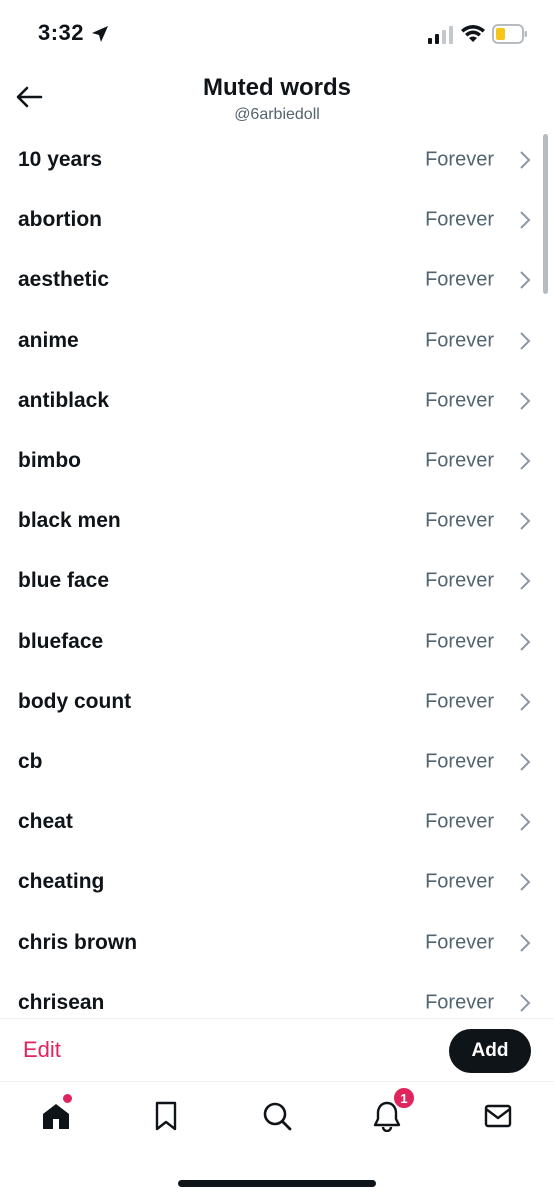  What do you see at coordinates (277, 401) in the screenshot?
I see `muted-word-row: antiblack Forever` at bounding box center [277, 401].